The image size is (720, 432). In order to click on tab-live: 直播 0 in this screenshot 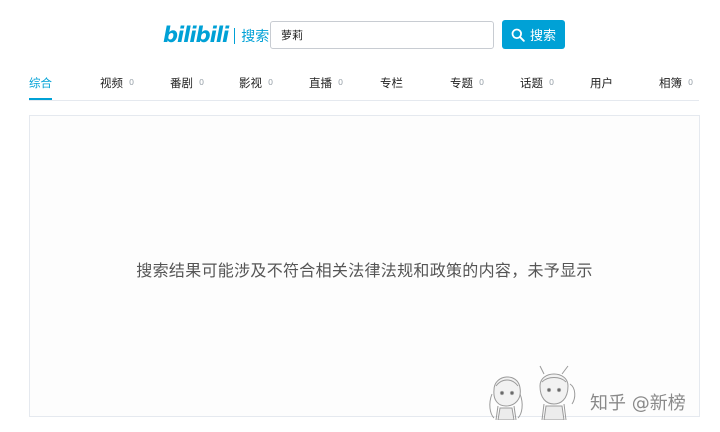, I will do `click(326, 82)`.